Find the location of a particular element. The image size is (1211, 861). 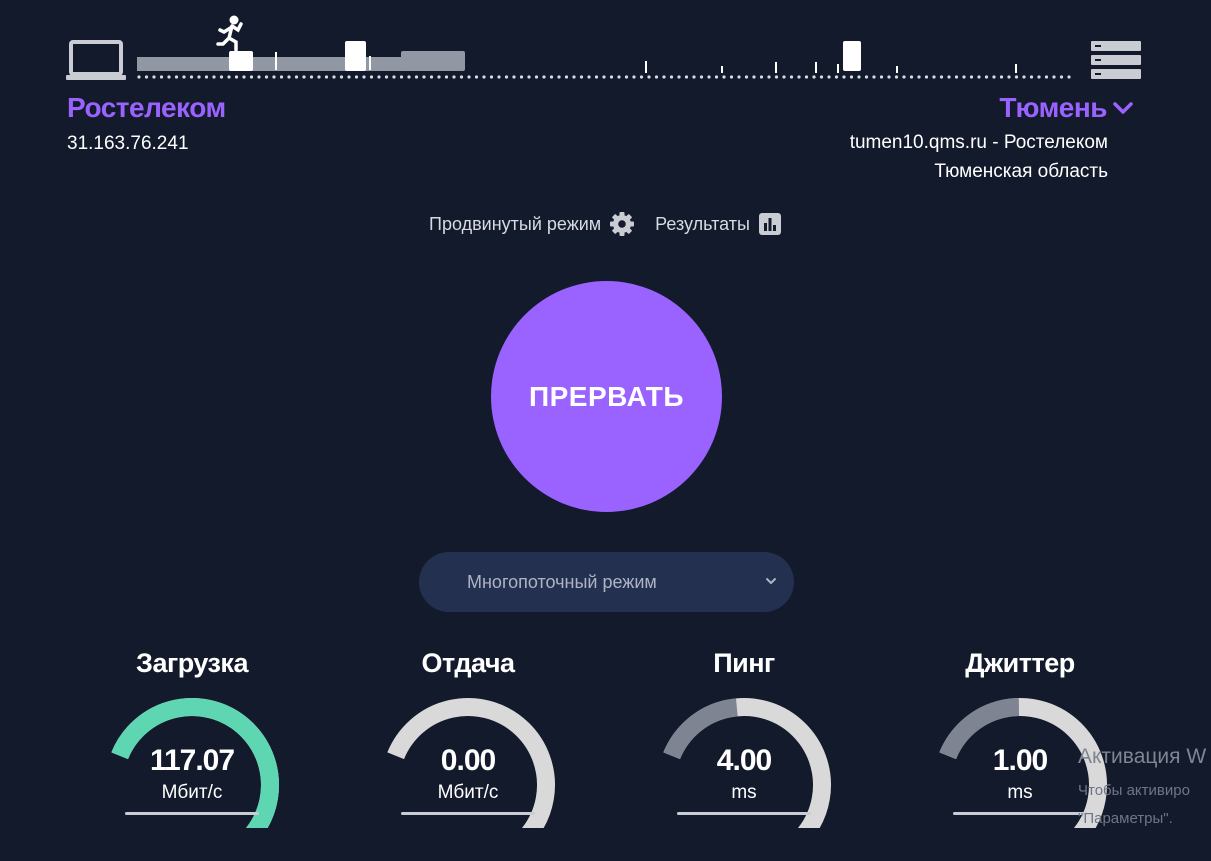

progress-bar-block is located at coordinates (433, 61).